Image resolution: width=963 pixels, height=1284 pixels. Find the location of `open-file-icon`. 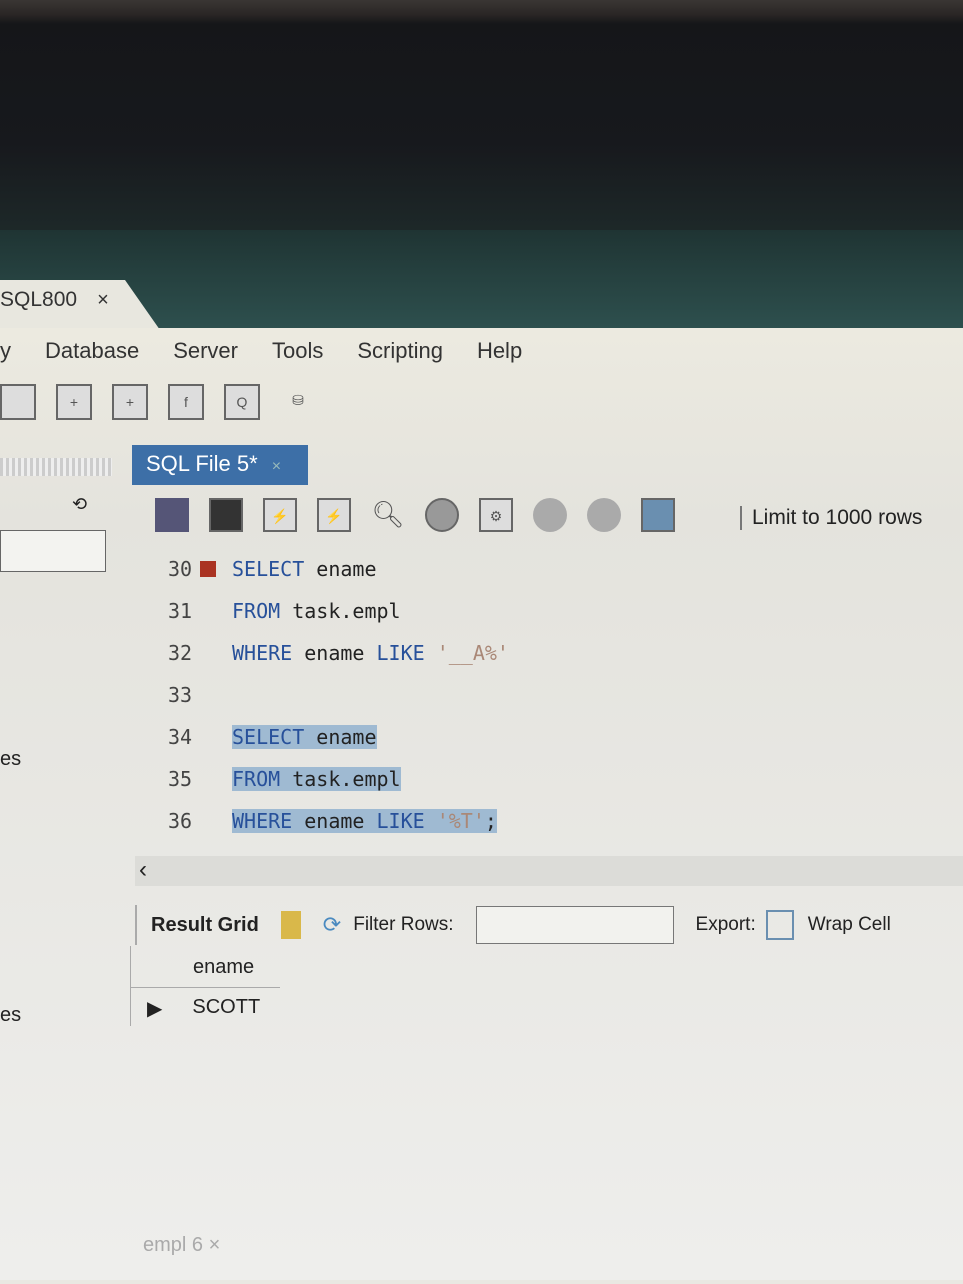

open-file-icon is located at coordinates (172, 515).